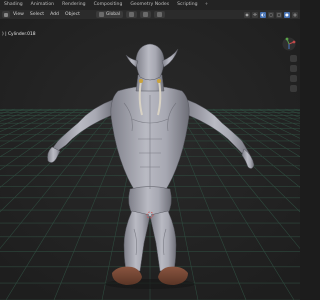 The image size is (320, 300). I want to click on menu-view: View, so click(18, 14).